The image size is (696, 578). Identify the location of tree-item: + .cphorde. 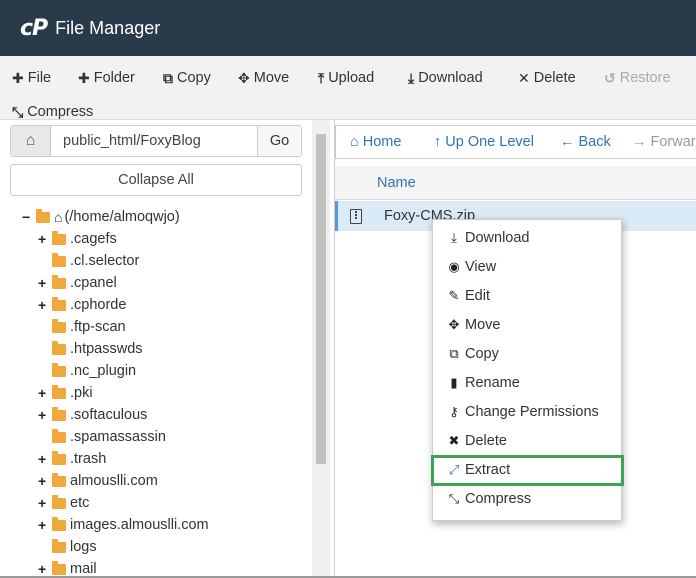
(82, 305).